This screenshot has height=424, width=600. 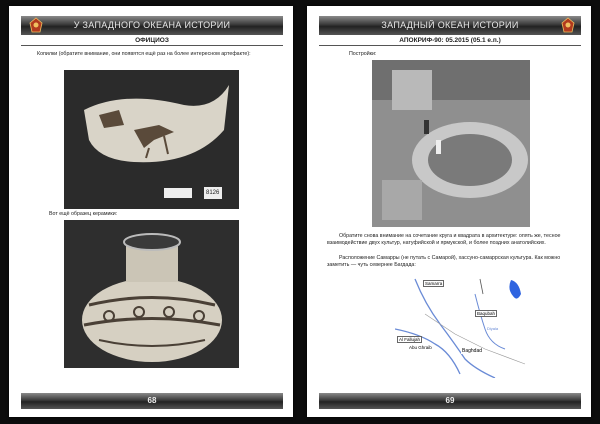 I want to click on footer-banner: 69, so click(x=450, y=401).